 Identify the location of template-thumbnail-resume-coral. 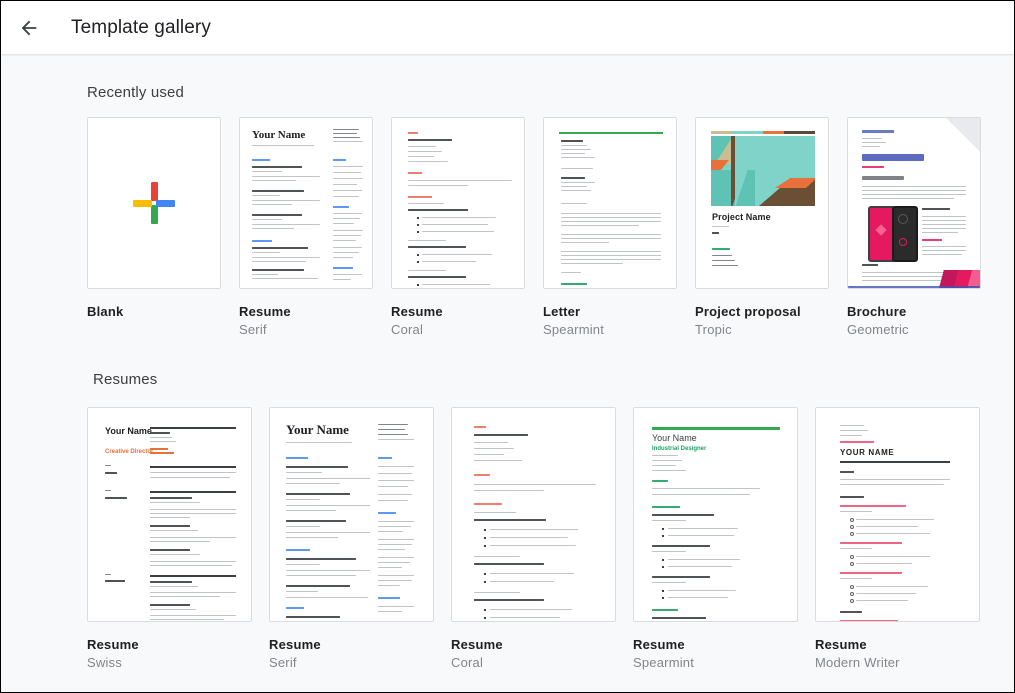
(458, 203).